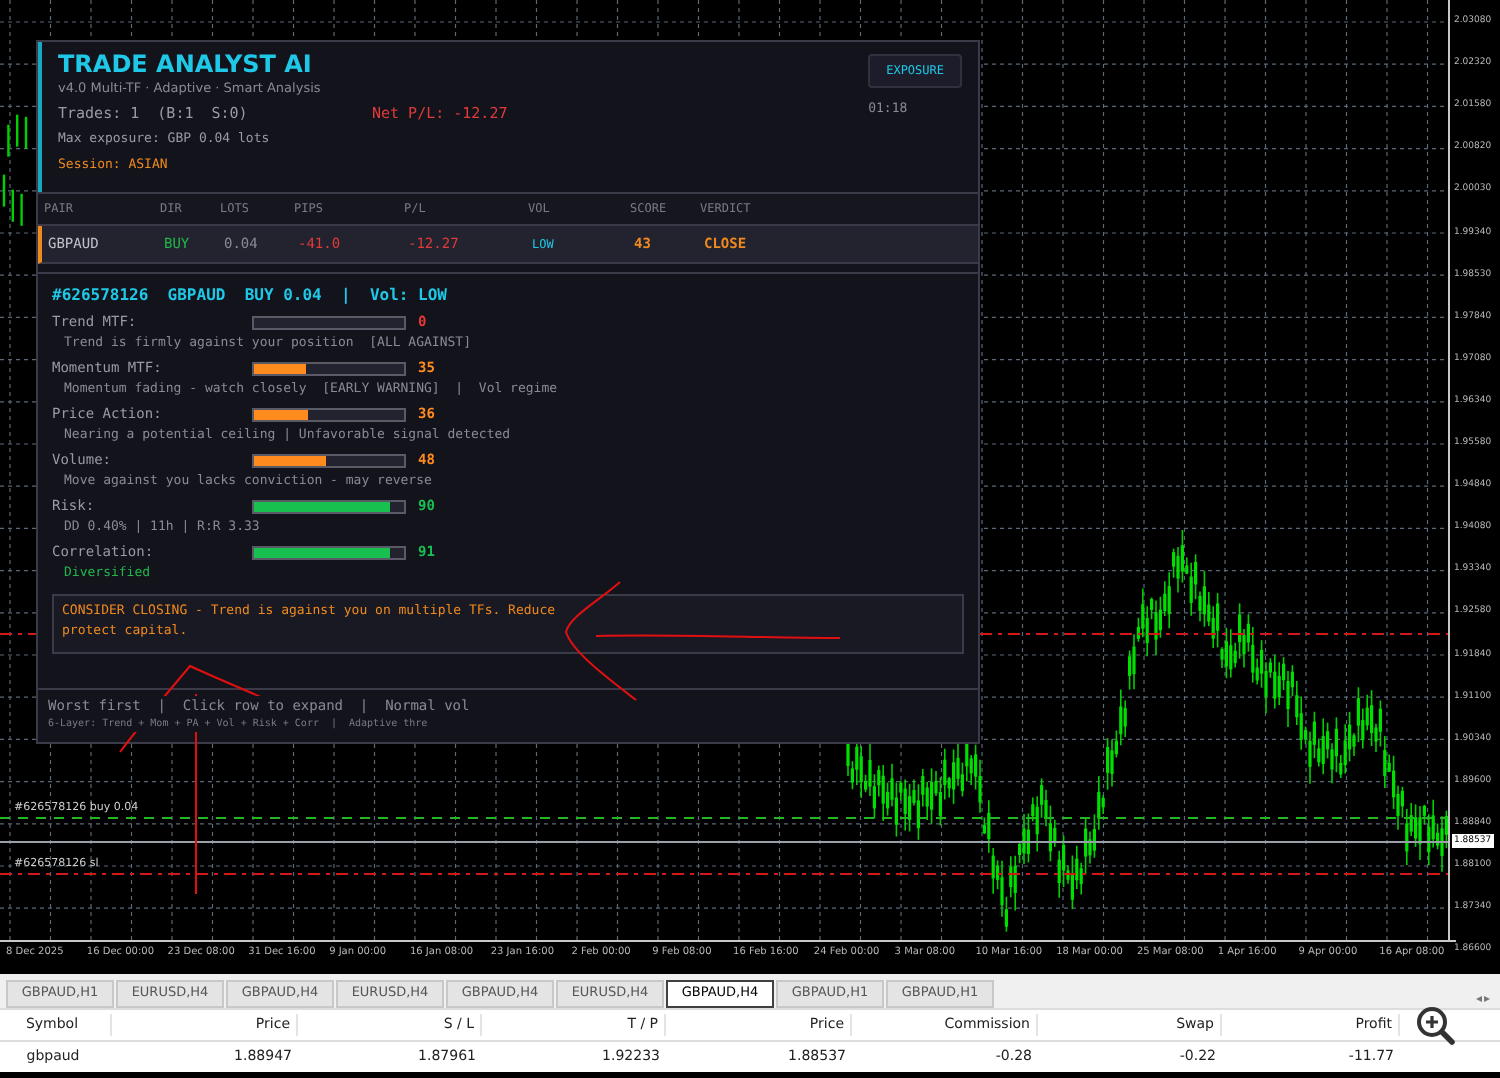 The image size is (1500, 1078). What do you see at coordinates (186, 64) in the screenshot?
I see `panel-title: TRADE ANALYST AI` at bounding box center [186, 64].